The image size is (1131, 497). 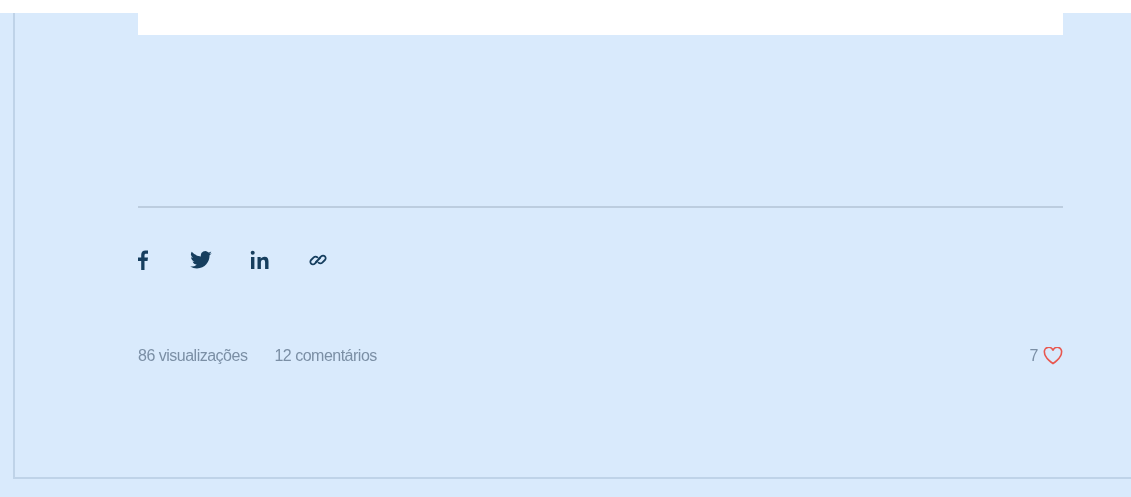 What do you see at coordinates (1033, 356) in the screenshot?
I see `likes-count: 7` at bounding box center [1033, 356].